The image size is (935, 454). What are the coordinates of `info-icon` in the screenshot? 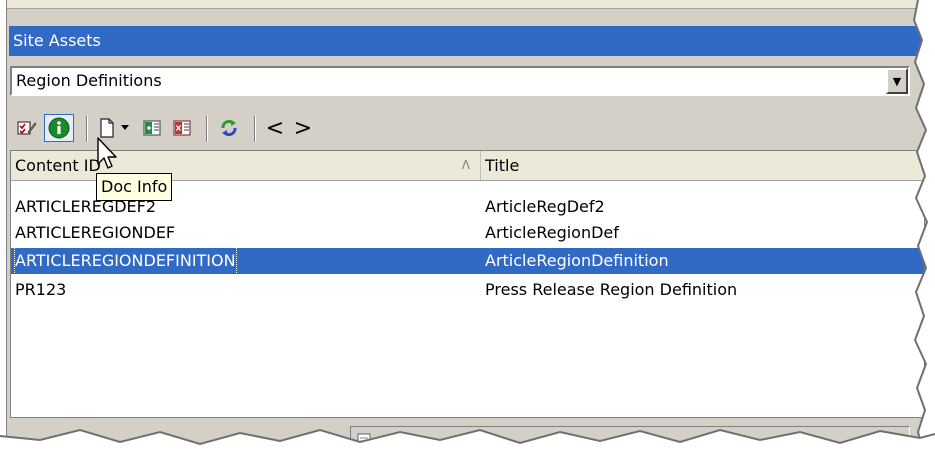 It's located at (59, 128).